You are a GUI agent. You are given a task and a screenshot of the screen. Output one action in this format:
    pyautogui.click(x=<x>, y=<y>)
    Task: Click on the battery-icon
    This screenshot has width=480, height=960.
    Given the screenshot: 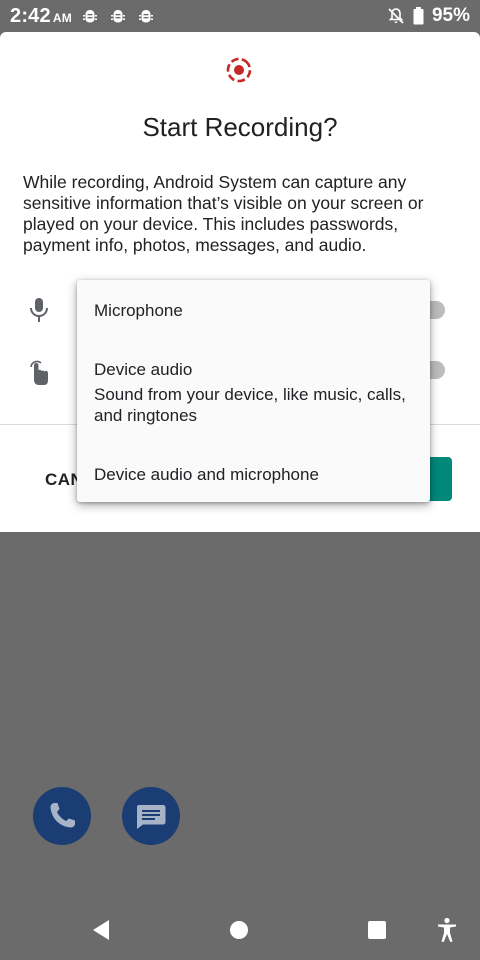 What is the action you would take?
    pyautogui.click(x=418, y=16)
    